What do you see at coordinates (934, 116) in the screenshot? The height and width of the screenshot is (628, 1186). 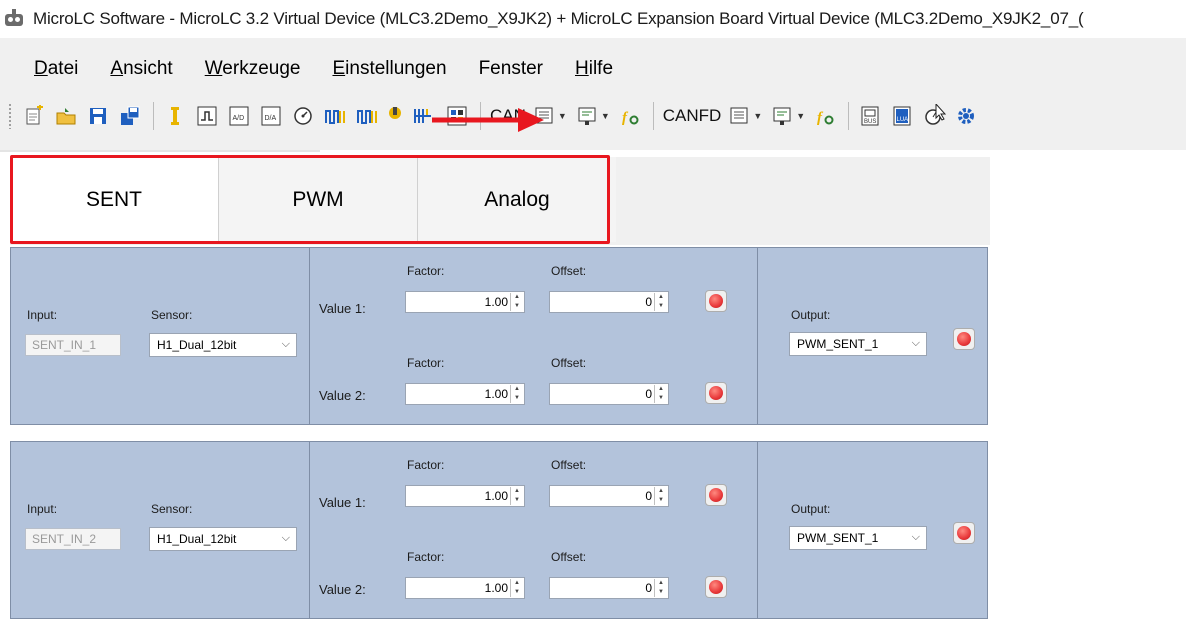 I see `plugin-icon` at bounding box center [934, 116].